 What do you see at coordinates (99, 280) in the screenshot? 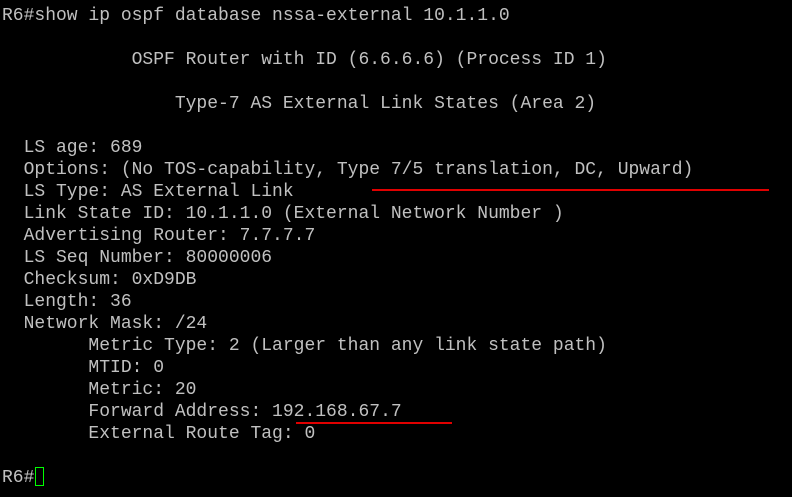
I see `checksum-line: Checksum: 0xD9DB` at bounding box center [99, 280].